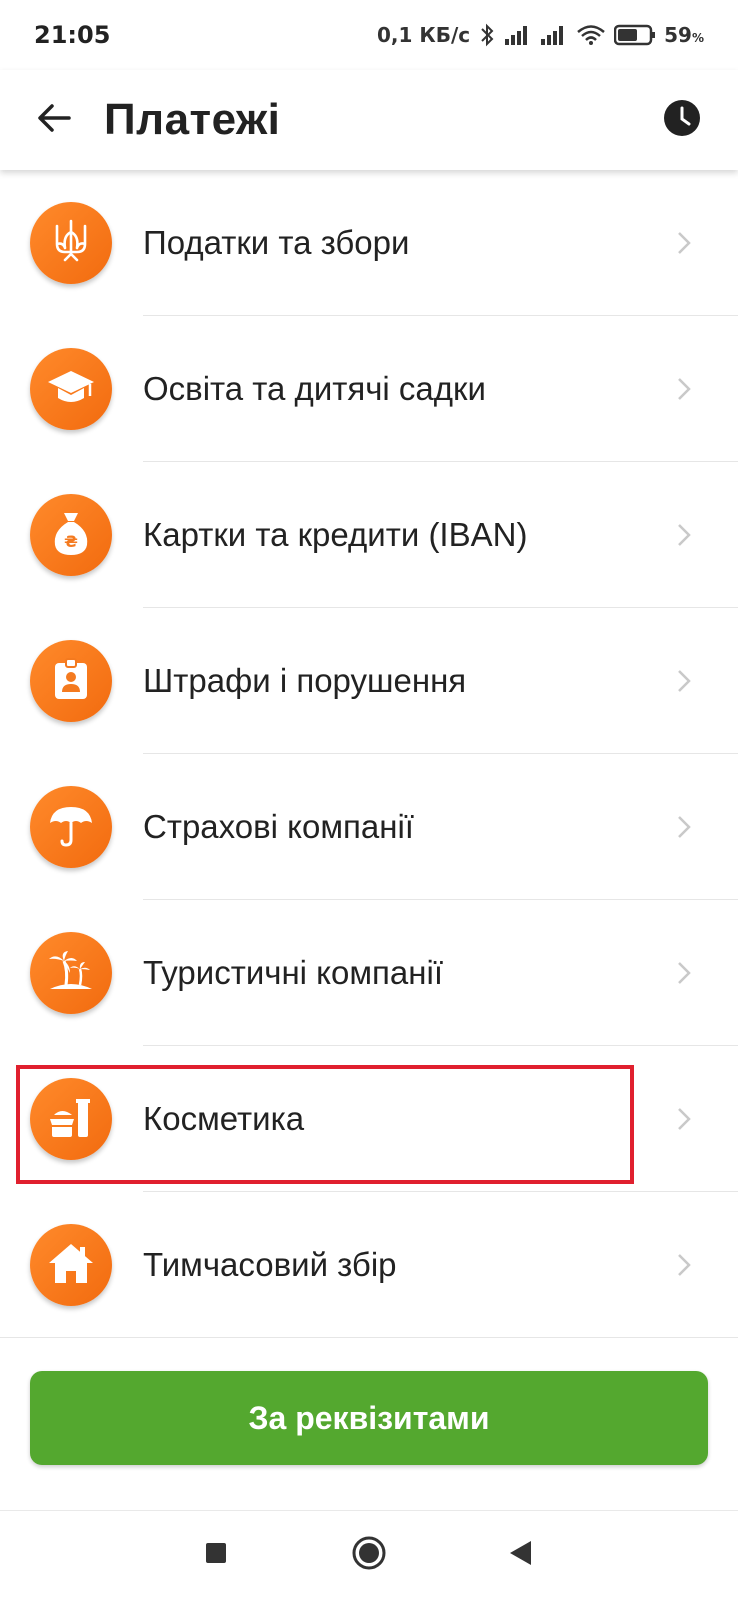 This screenshot has height=1599, width=738. Describe the element at coordinates (305, 680) in the screenshot. I see `category-label: Штрафи і порушення` at that location.